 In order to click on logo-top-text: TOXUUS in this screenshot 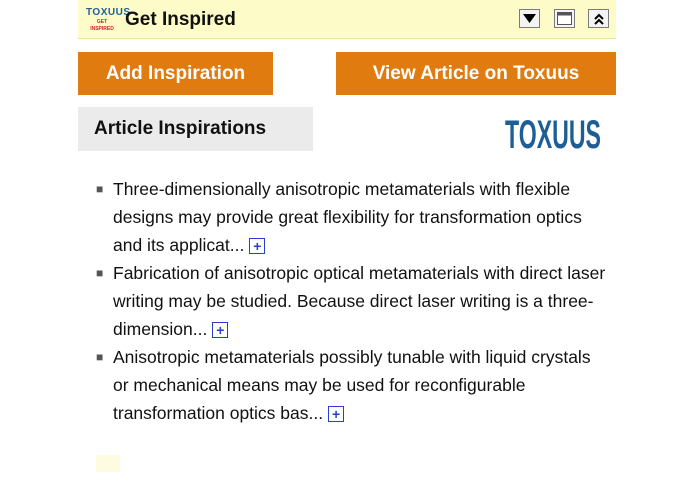, I will do `click(108, 12)`.